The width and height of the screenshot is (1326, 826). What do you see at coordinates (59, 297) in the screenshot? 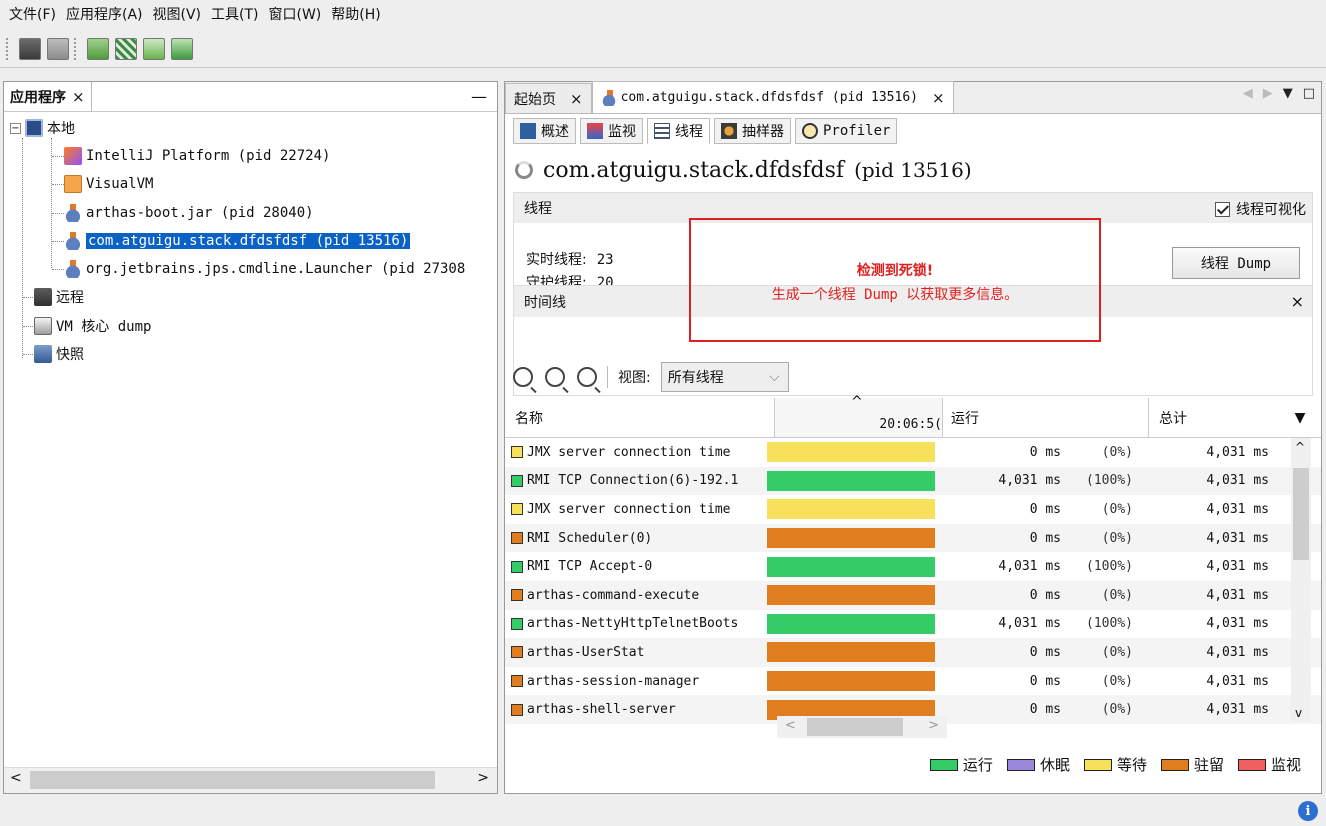
I see `tree-node-remote: 远程` at bounding box center [59, 297].